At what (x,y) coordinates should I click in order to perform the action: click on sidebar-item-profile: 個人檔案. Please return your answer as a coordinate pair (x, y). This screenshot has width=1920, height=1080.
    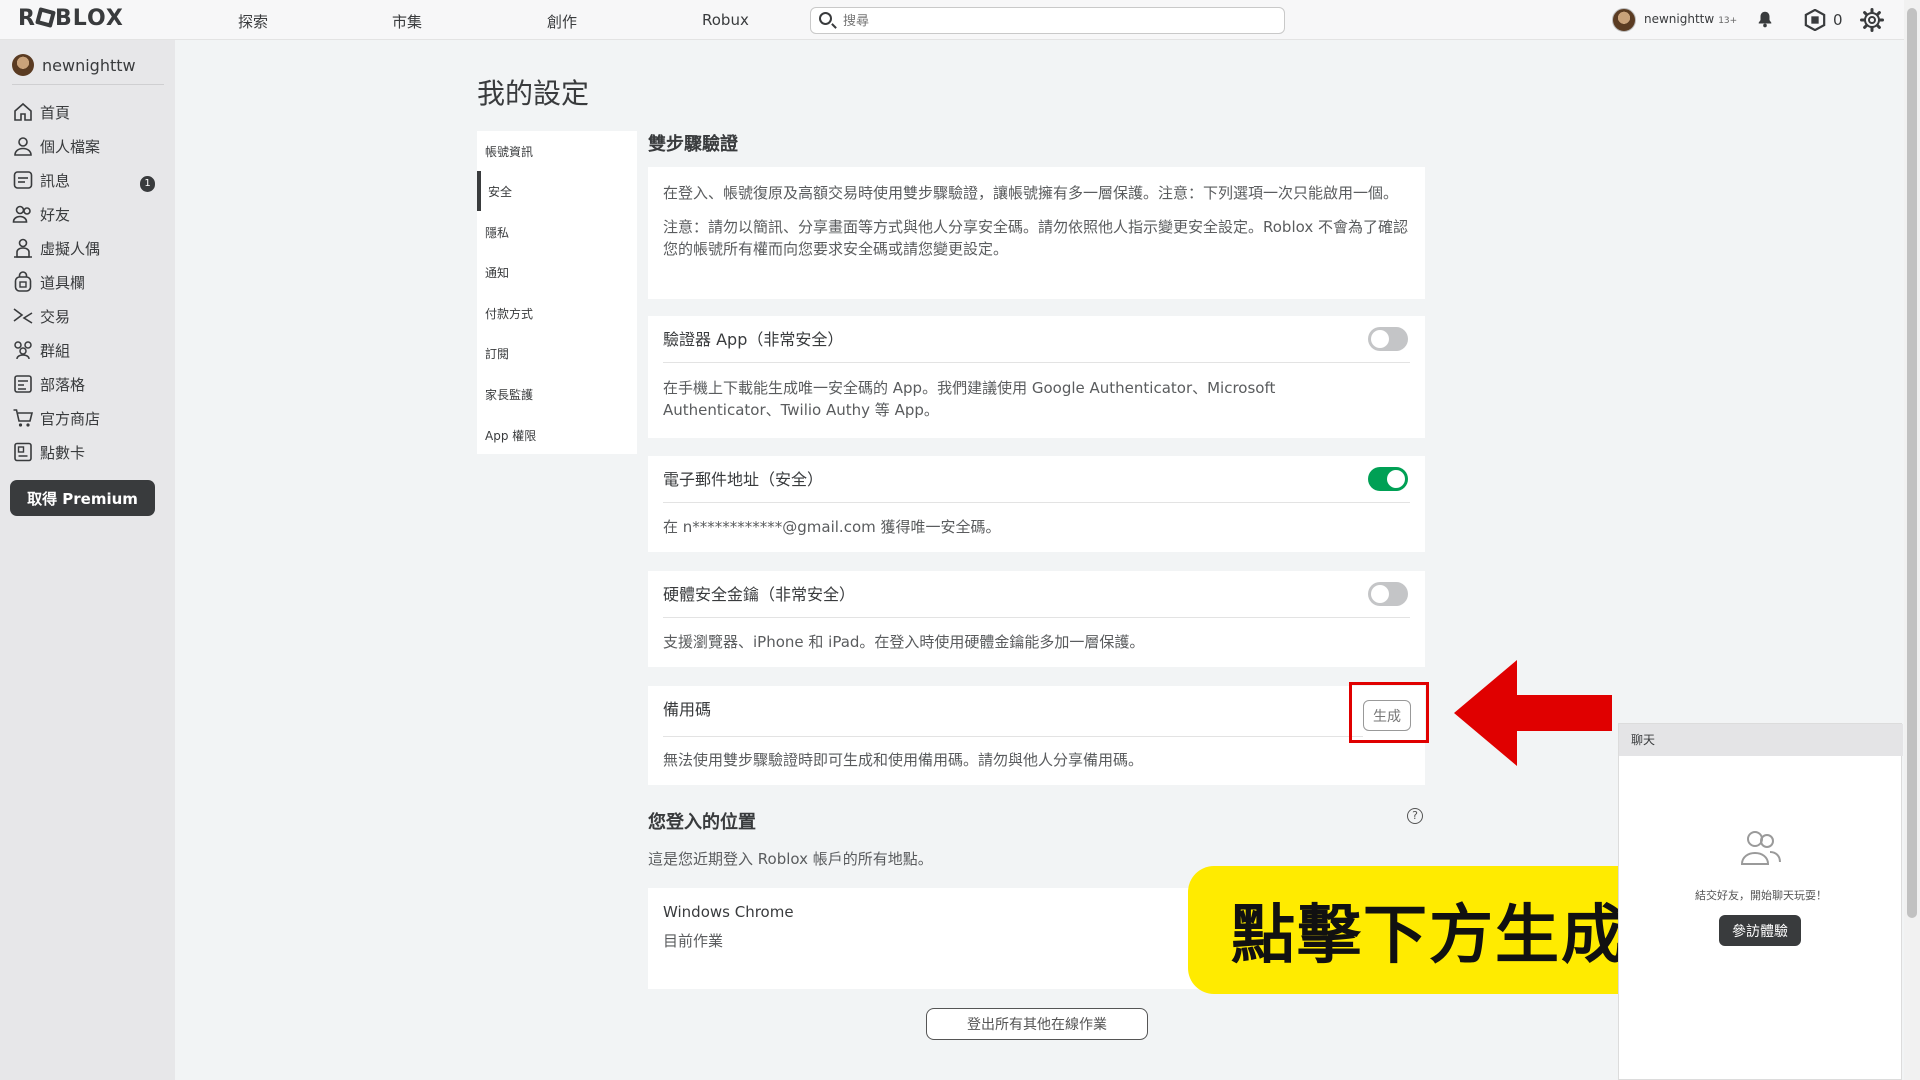
    Looking at the image, I should click on (56, 146).